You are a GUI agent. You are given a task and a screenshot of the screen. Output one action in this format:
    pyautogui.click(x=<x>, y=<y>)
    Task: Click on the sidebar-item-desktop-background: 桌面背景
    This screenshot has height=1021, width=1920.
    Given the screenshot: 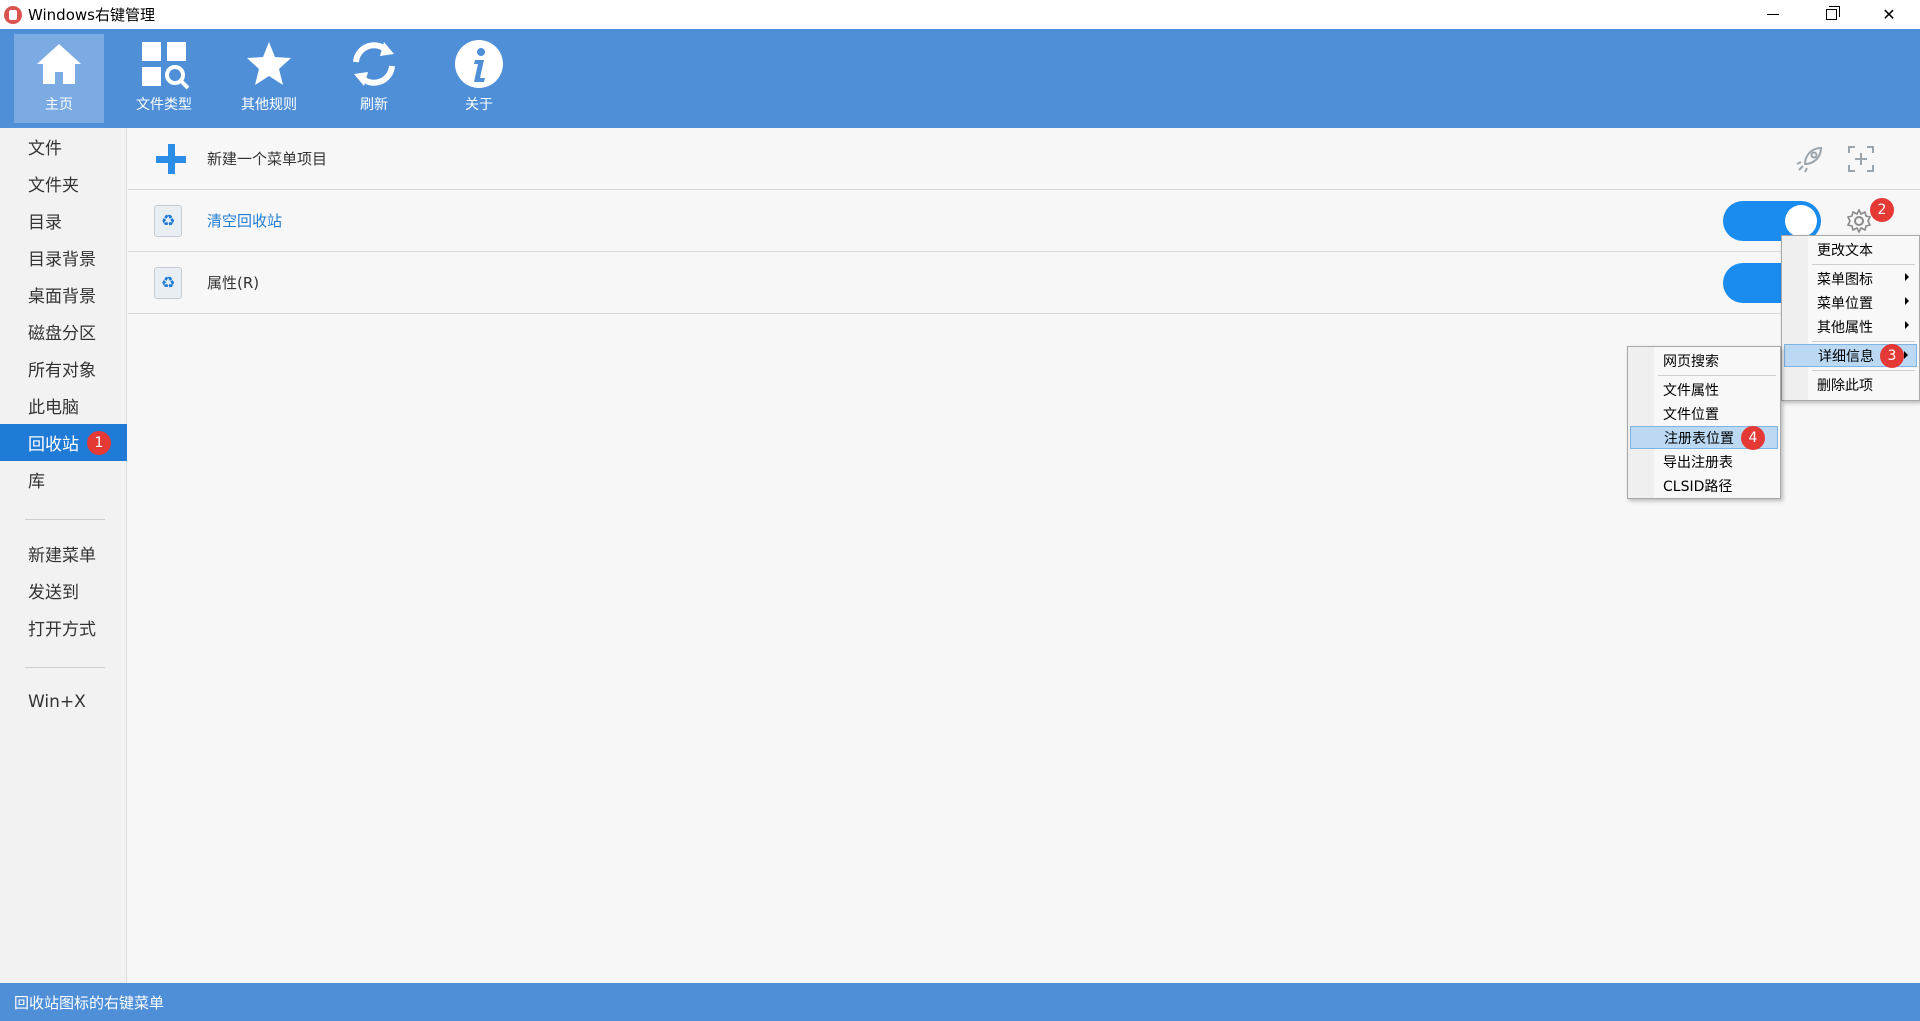 What is the action you would take?
    pyautogui.click(x=63, y=294)
    